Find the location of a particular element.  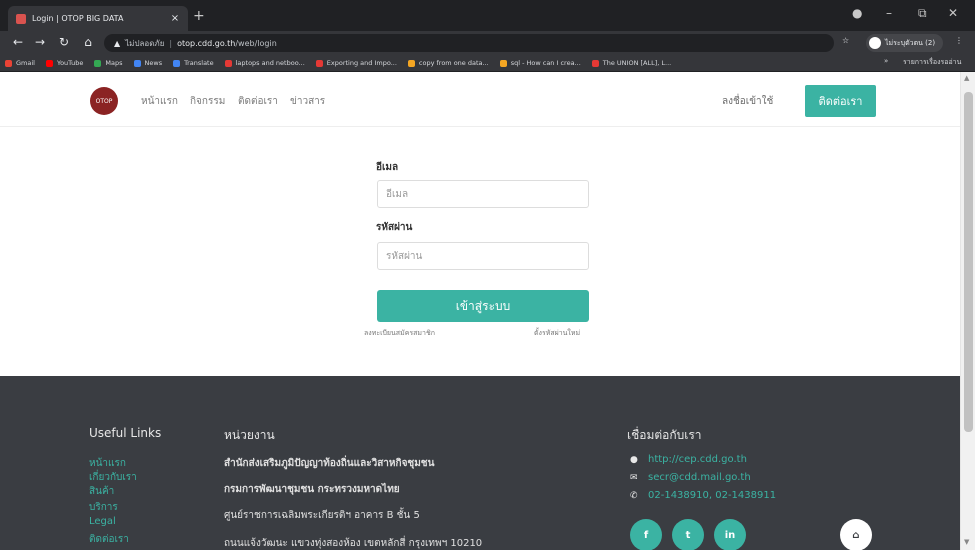

security-label: ไม่ปลอดภัย is located at coordinates (145, 43).